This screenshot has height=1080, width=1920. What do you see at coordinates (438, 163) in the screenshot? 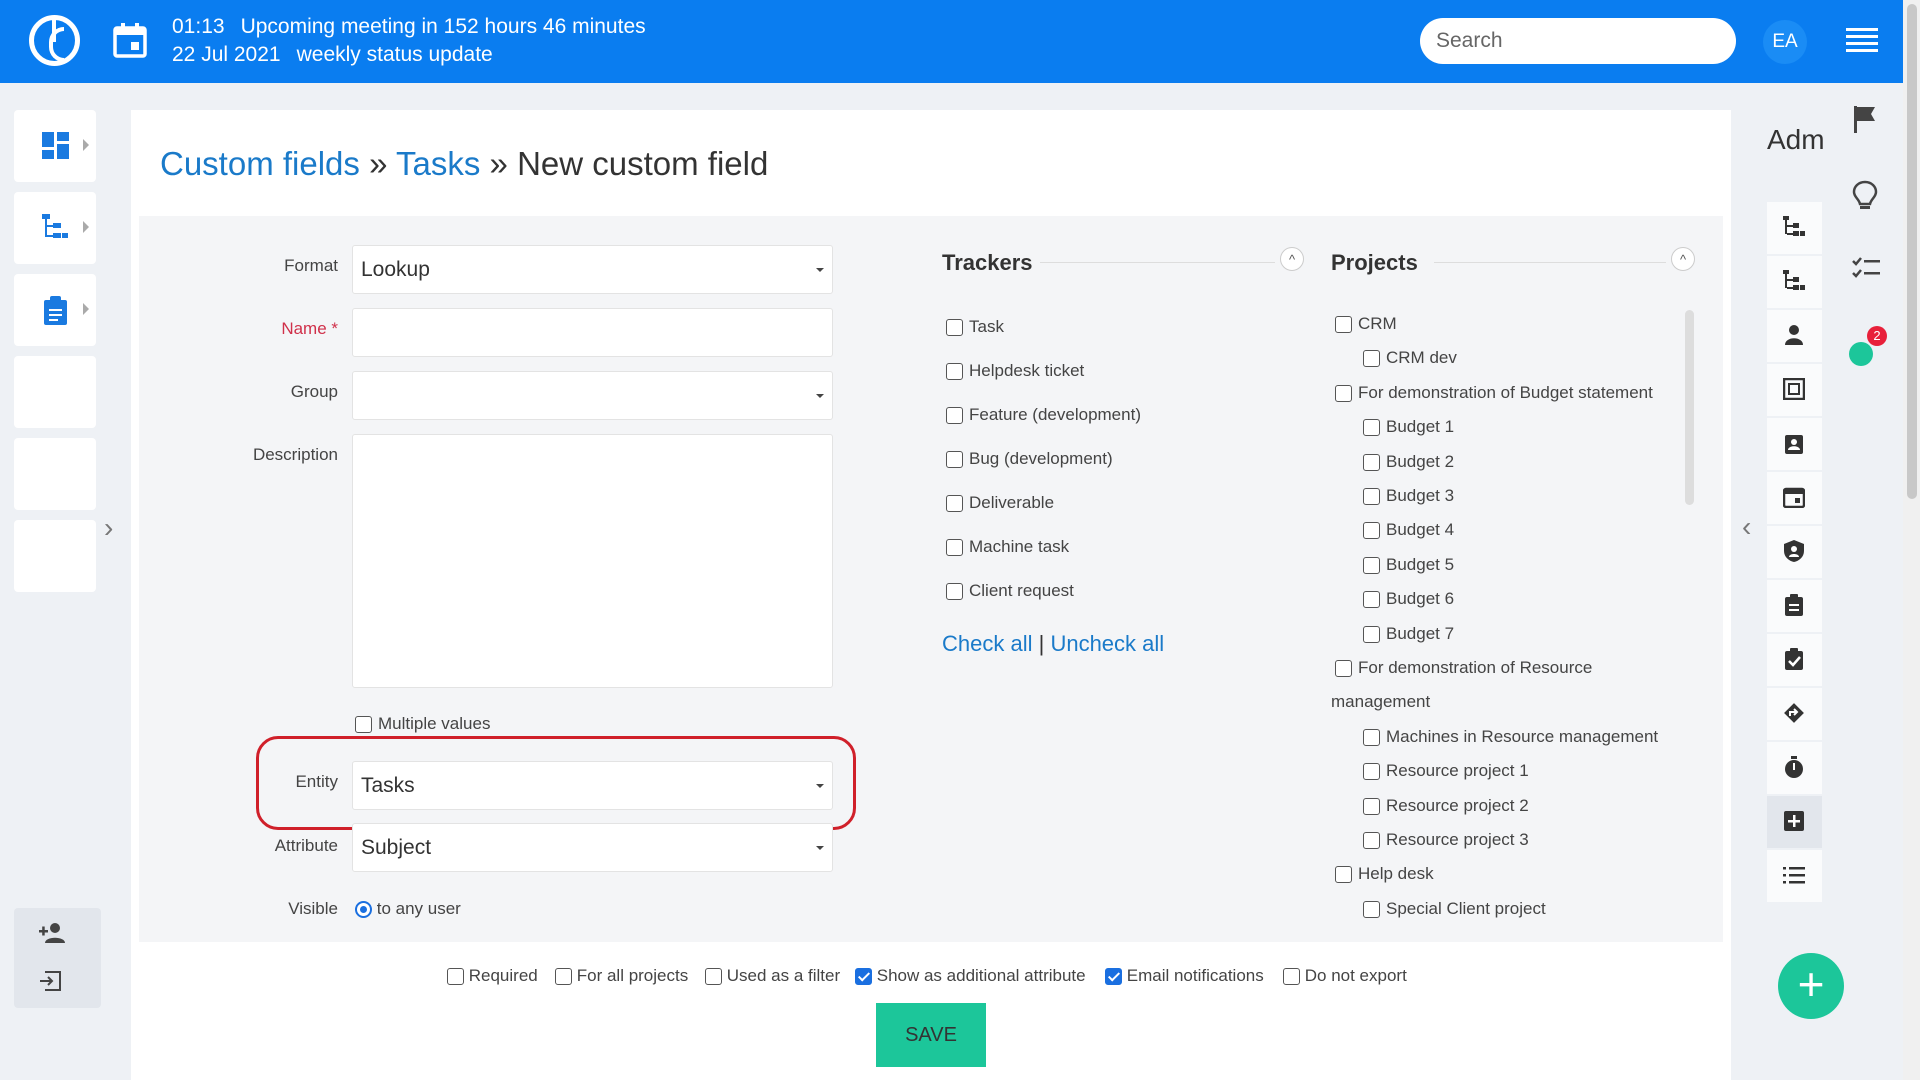
I see `breadcrumb-tasks-link: Tasks` at bounding box center [438, 163].